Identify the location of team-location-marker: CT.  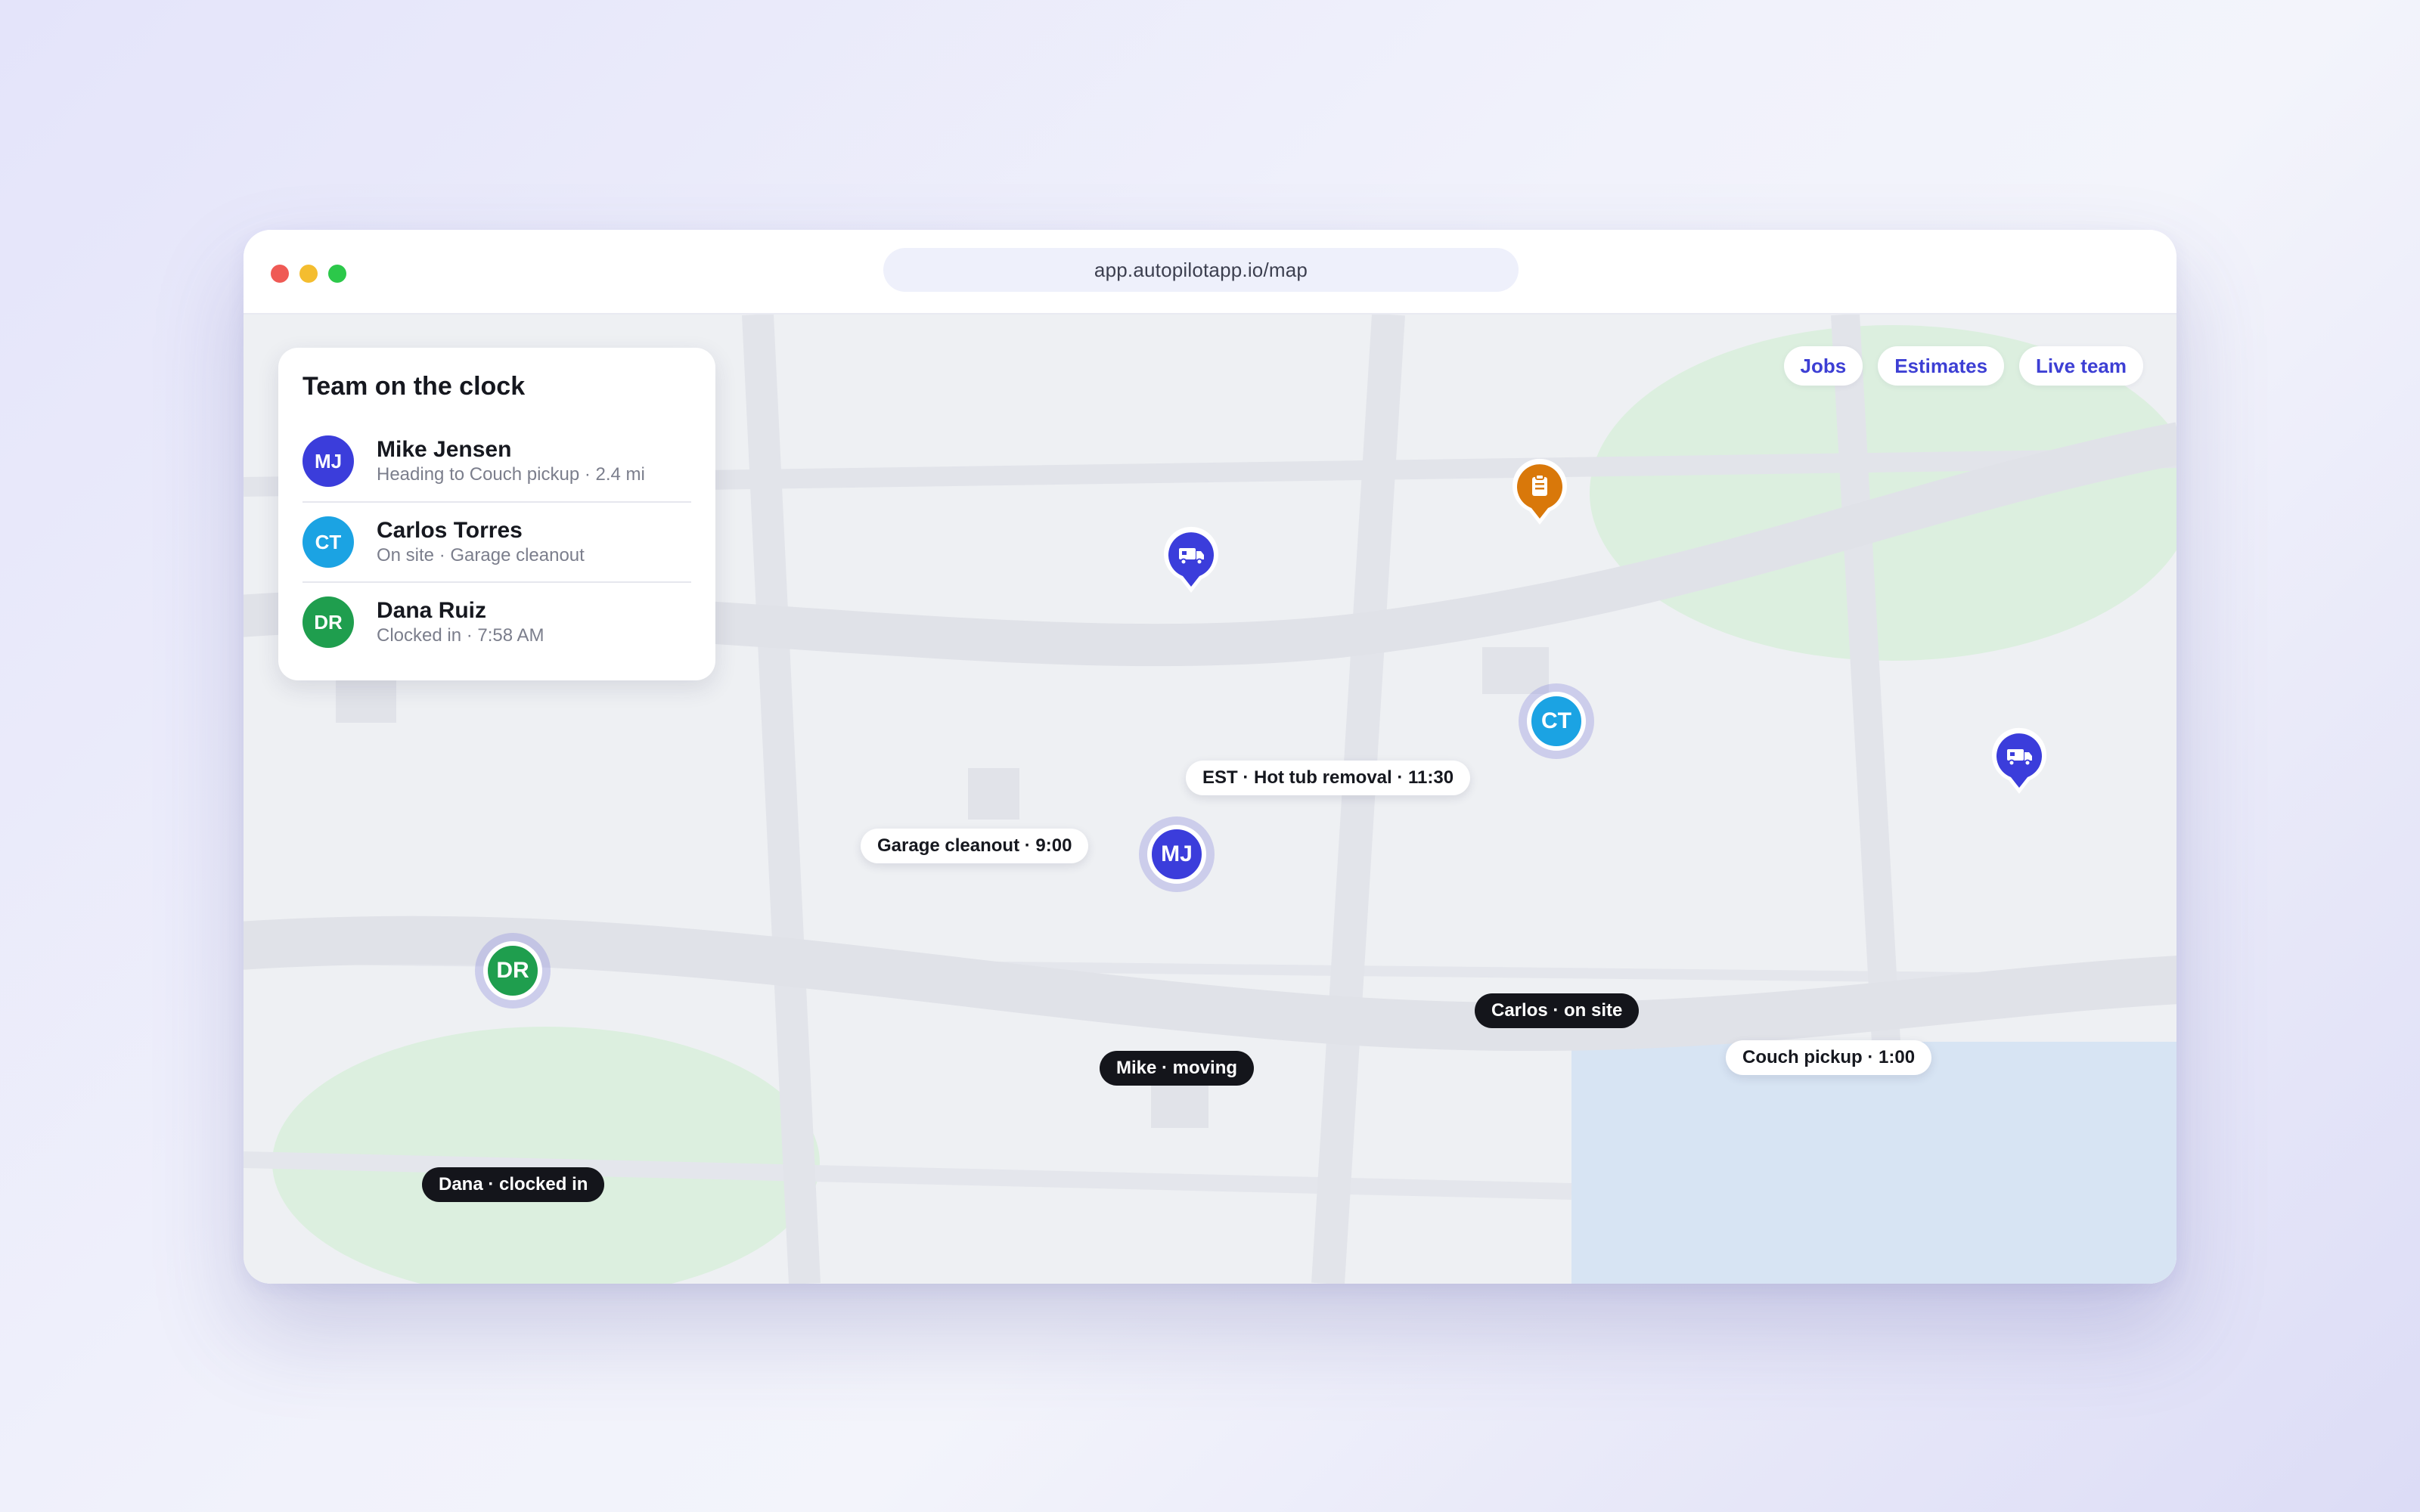
(1556, 721).